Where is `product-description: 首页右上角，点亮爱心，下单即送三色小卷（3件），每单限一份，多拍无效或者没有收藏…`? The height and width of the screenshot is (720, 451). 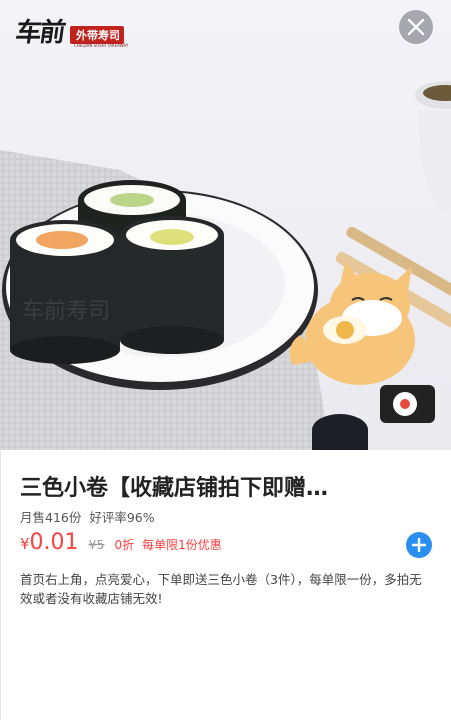 product-description: 首页右上角，点亮爱心，下单即送三色小卷（3件），每单限一份，多拍无效或者没有收藏… is located at coordinates (221, 589).